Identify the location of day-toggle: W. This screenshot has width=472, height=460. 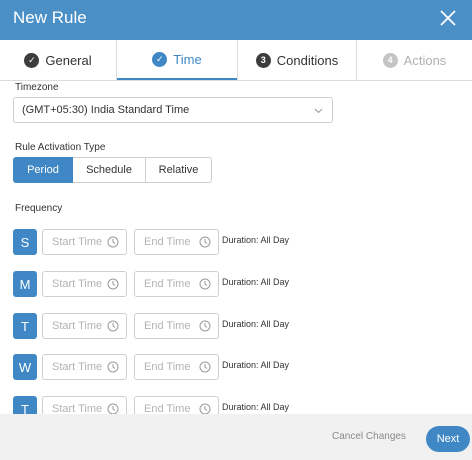
(25, 367).